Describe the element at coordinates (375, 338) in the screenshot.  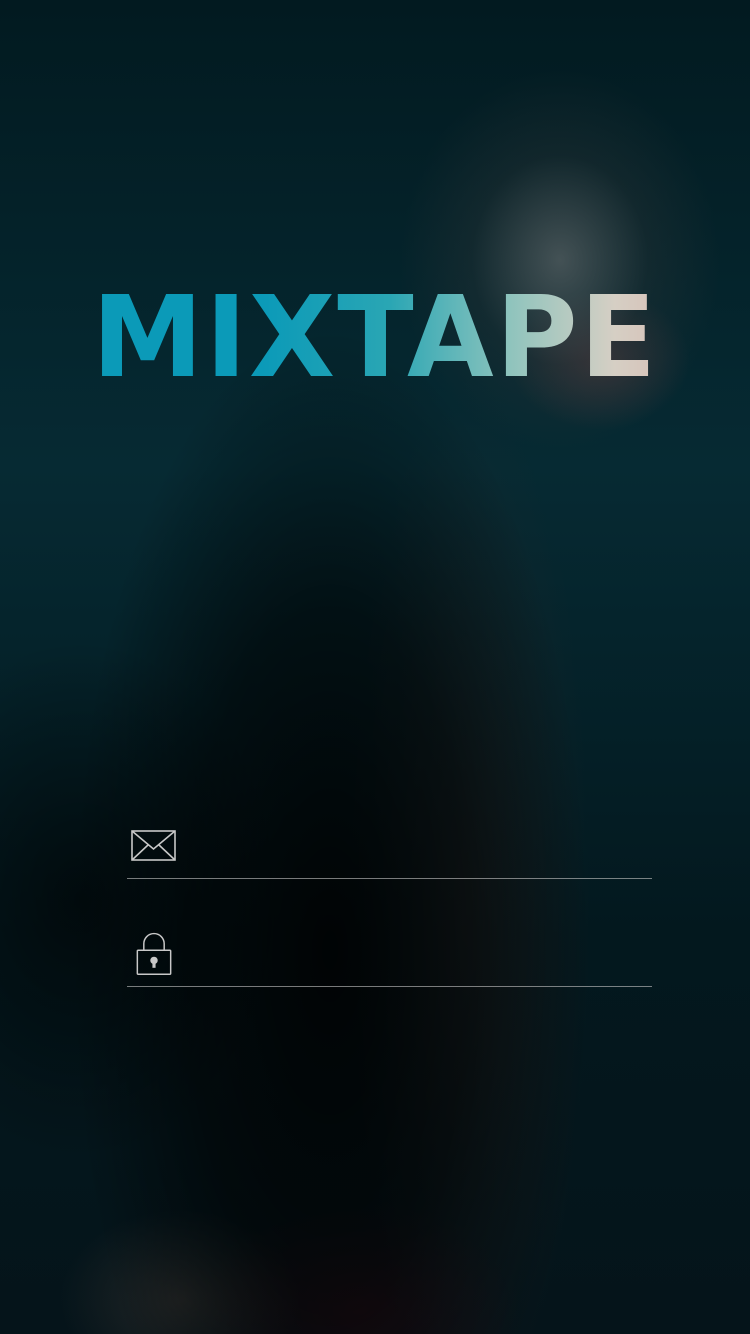
I see `app-logo: MIXTAPE` at that location.